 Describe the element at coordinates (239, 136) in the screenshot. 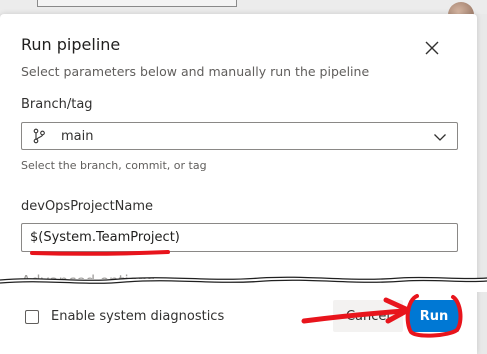

I see `branch-select: main` at that location.